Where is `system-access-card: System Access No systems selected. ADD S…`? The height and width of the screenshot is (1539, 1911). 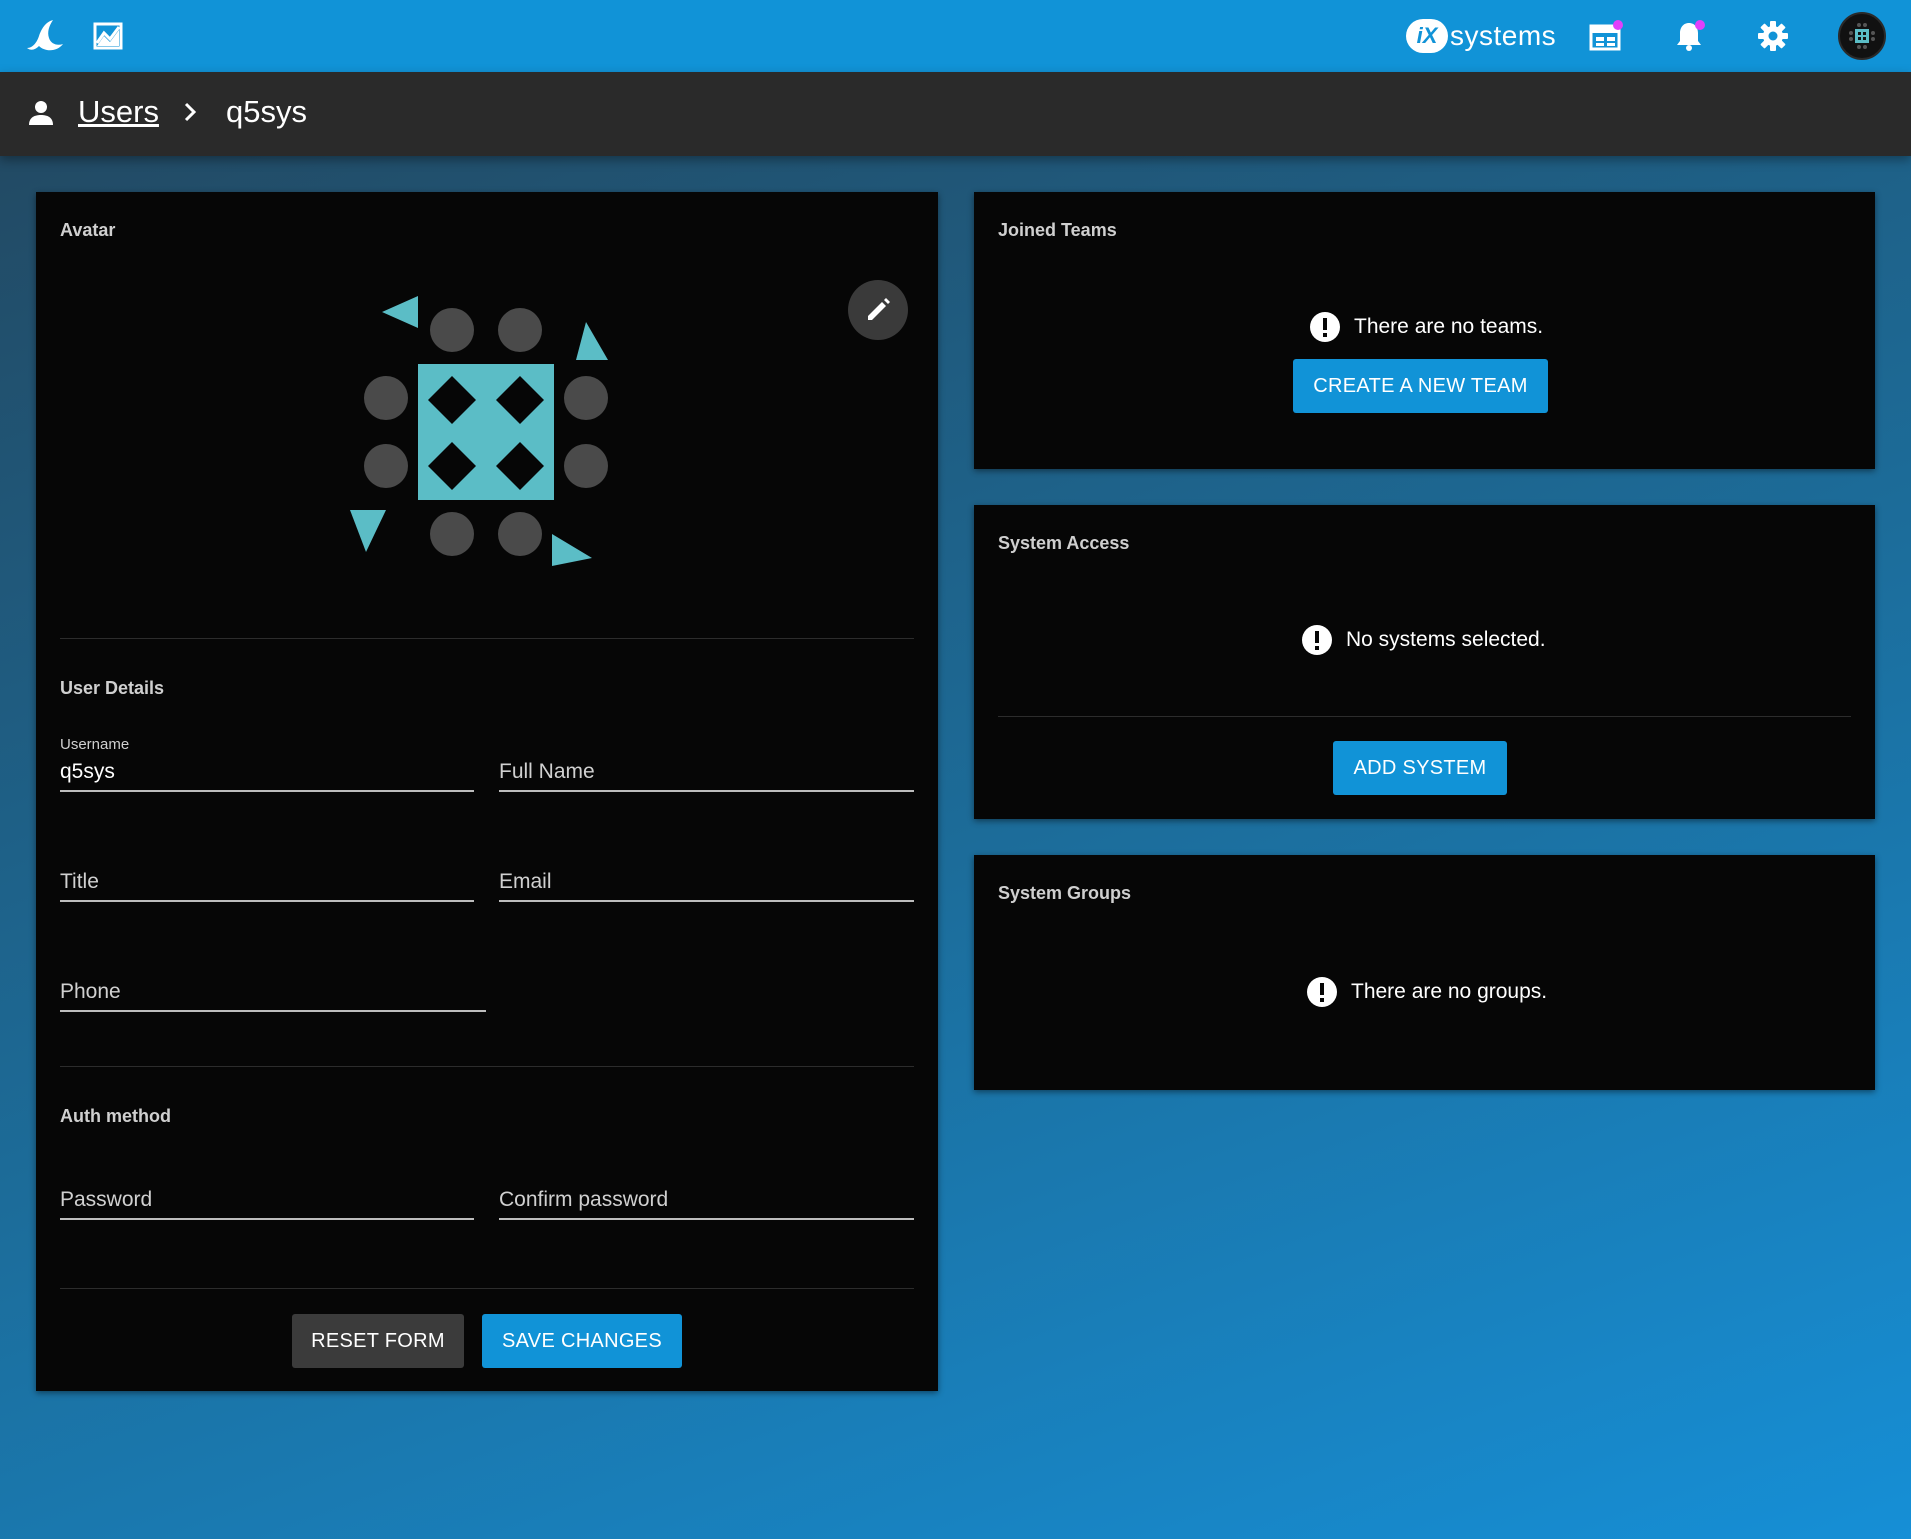
system-access-card: System Access No systems selected. ADD S… is located at coordinates (1424, 662).